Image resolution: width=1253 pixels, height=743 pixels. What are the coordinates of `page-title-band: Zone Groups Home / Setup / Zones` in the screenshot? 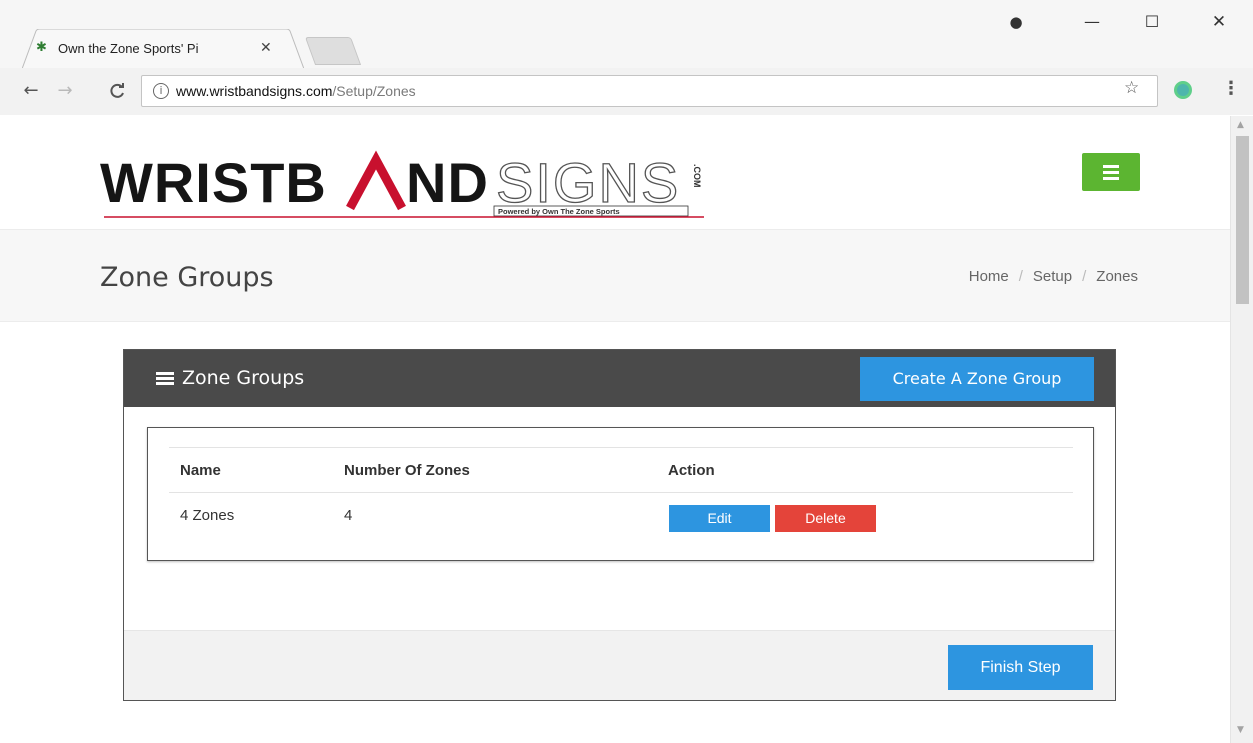 It's located at (615, 275).